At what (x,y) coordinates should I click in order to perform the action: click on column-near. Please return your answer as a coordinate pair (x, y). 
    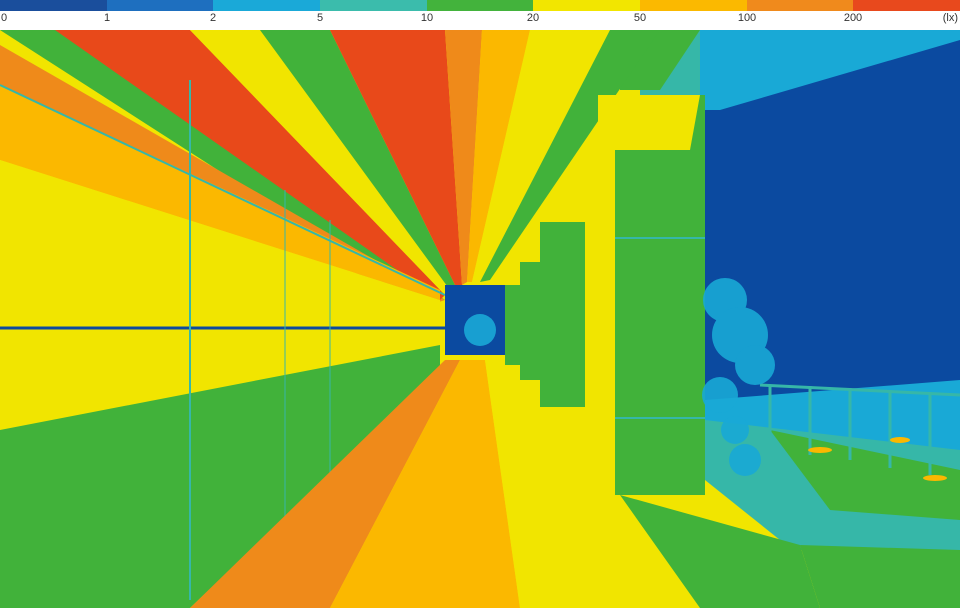
    Looking at the image, I should click on (660, 295).